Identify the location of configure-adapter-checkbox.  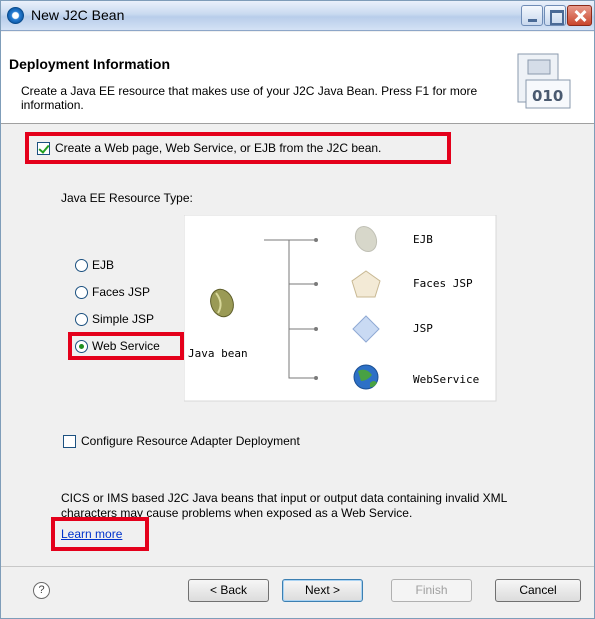
(69, 441).